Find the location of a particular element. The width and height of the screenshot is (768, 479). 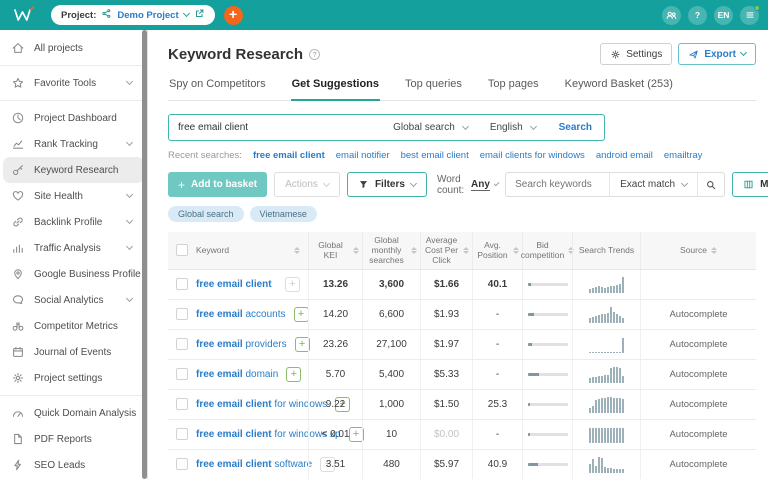

cpc-cell: $1.66 is located at coordinates (446, 284).